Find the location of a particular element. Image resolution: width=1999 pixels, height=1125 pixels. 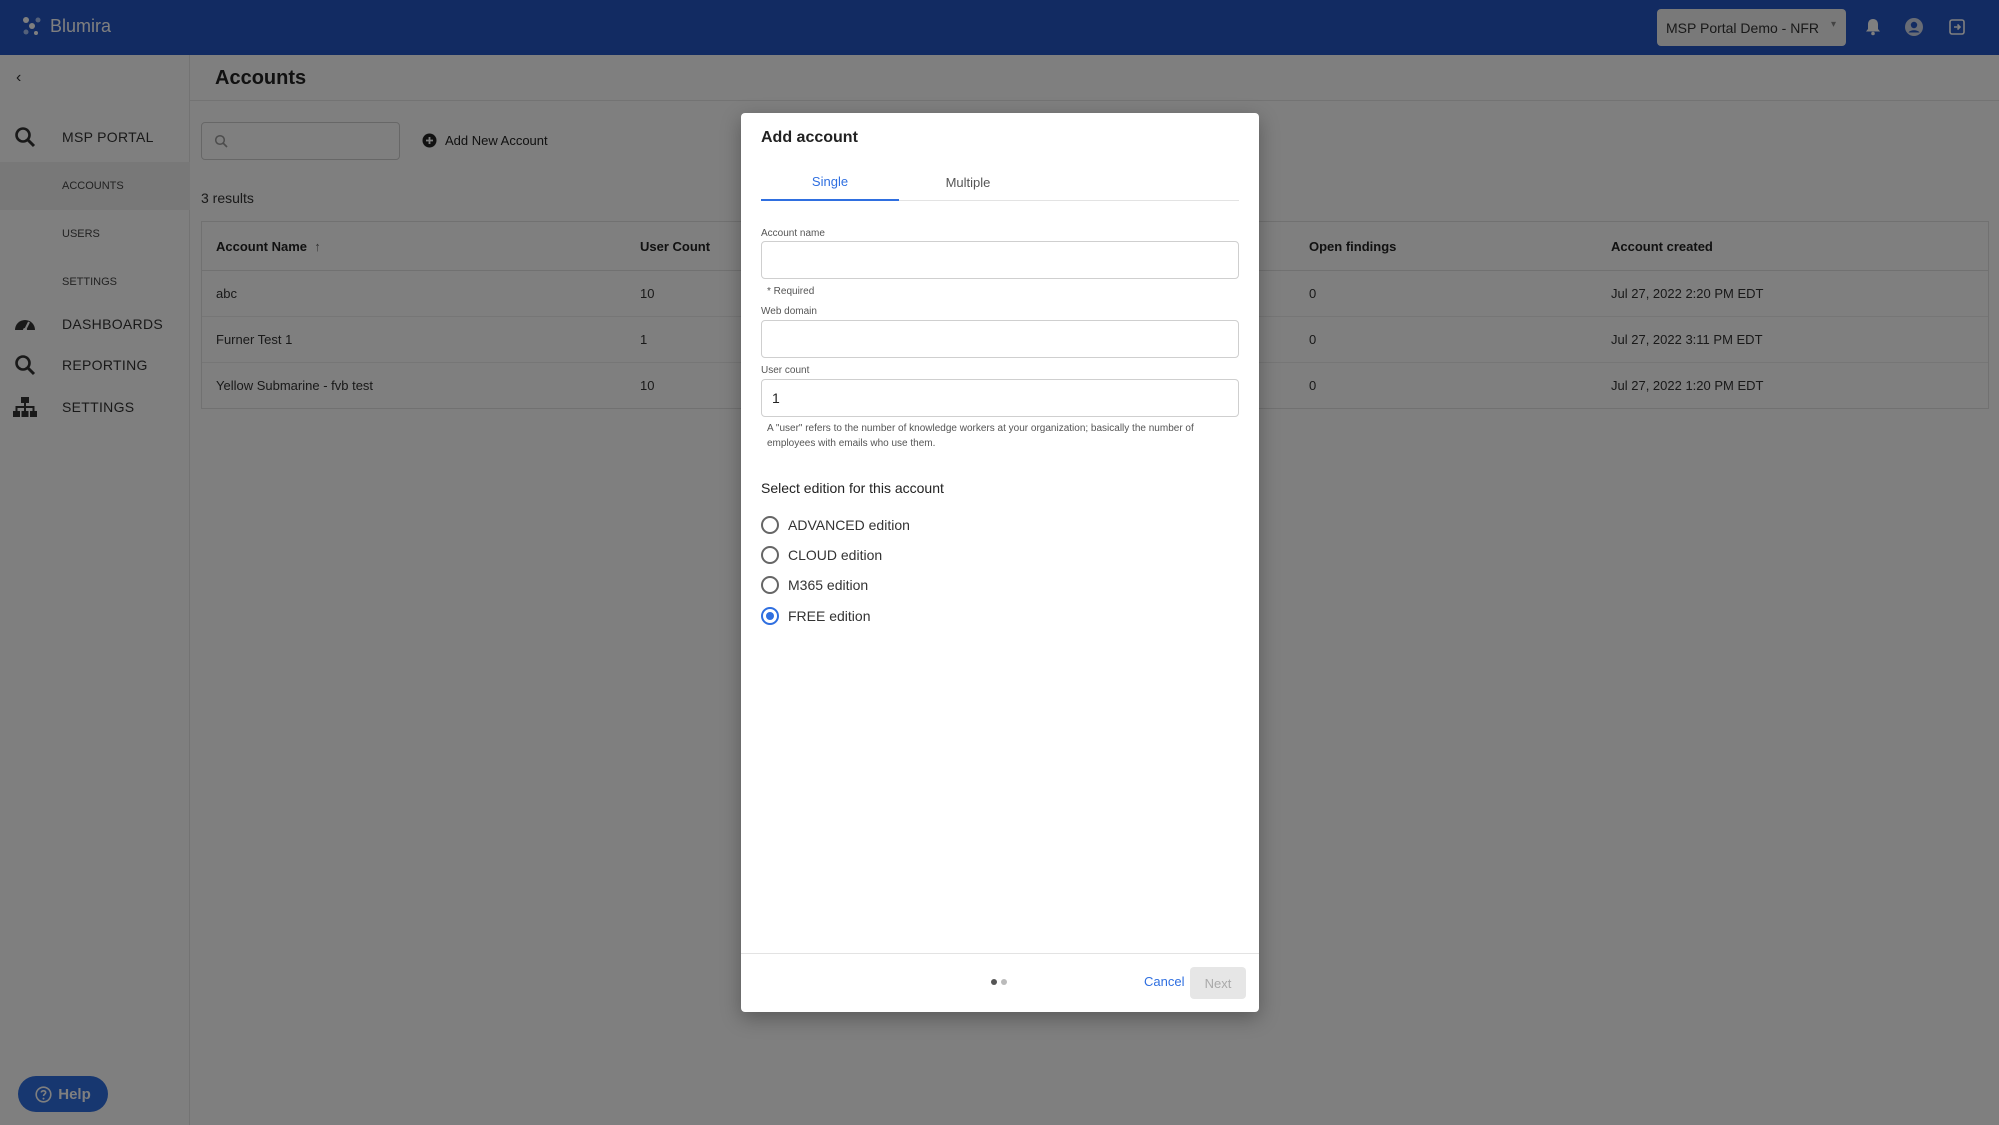

radio-label: FREE edition is located at coordinates (829, 616).